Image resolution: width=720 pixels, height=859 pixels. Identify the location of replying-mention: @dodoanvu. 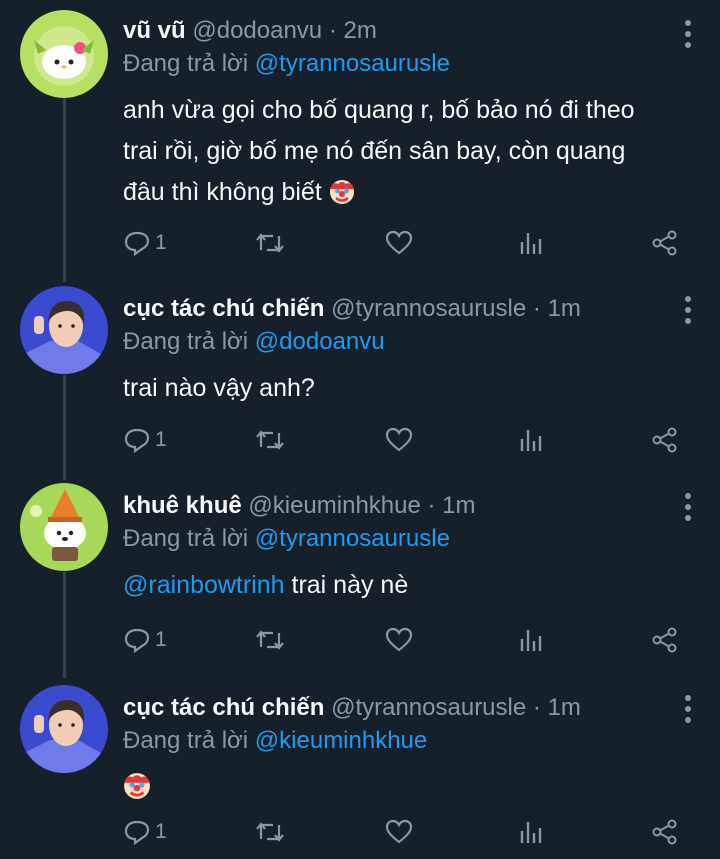
(320, 341).